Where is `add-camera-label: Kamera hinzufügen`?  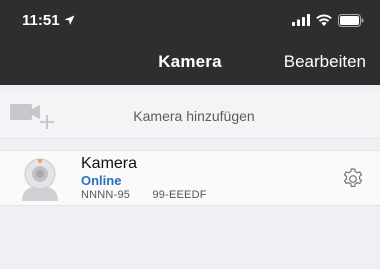
add-camera-label: Kamera hinzufügen is located at coordinates (194, 116).